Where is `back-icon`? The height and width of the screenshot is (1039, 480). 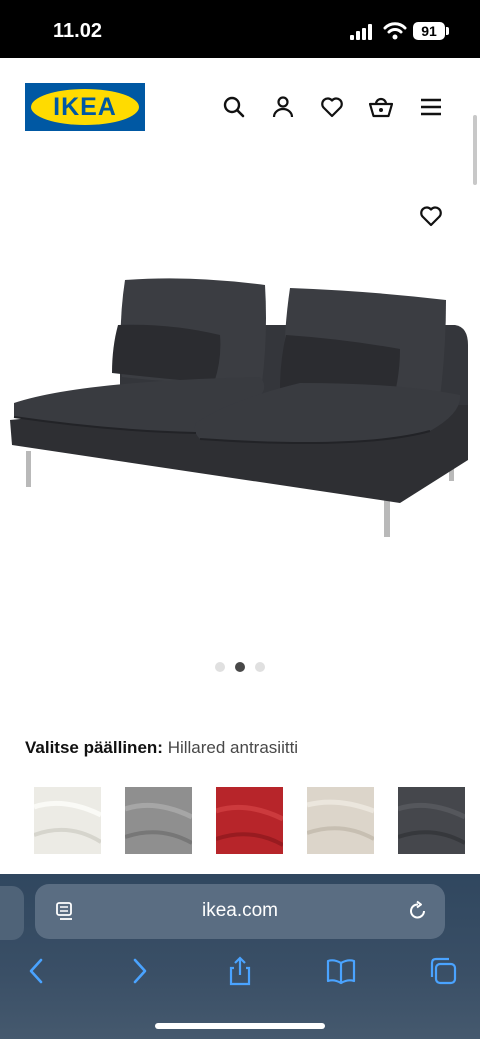 back-icon is located at coordinates (37, 971).